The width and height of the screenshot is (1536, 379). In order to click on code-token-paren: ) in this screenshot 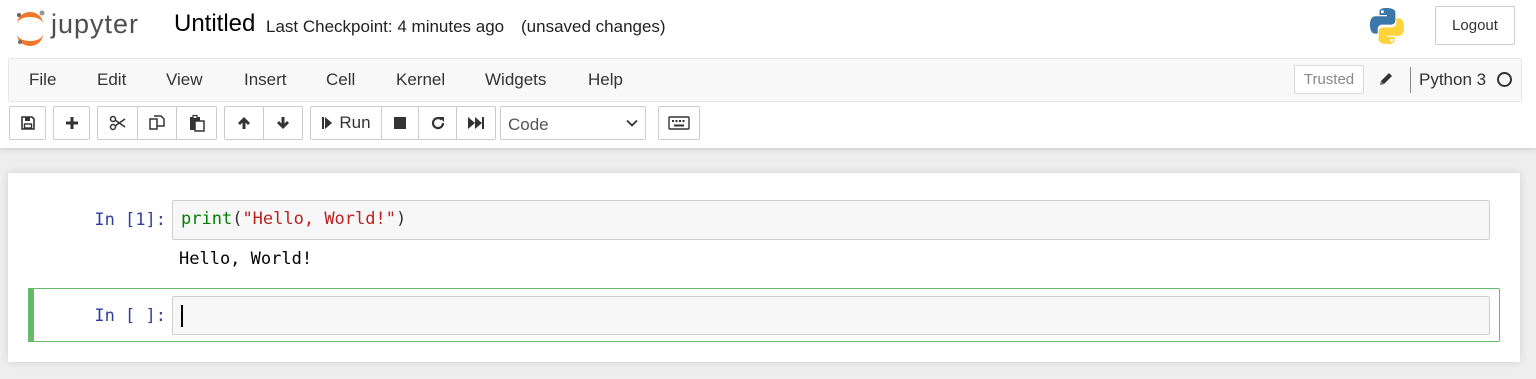, I will do `click(401, 219)`.